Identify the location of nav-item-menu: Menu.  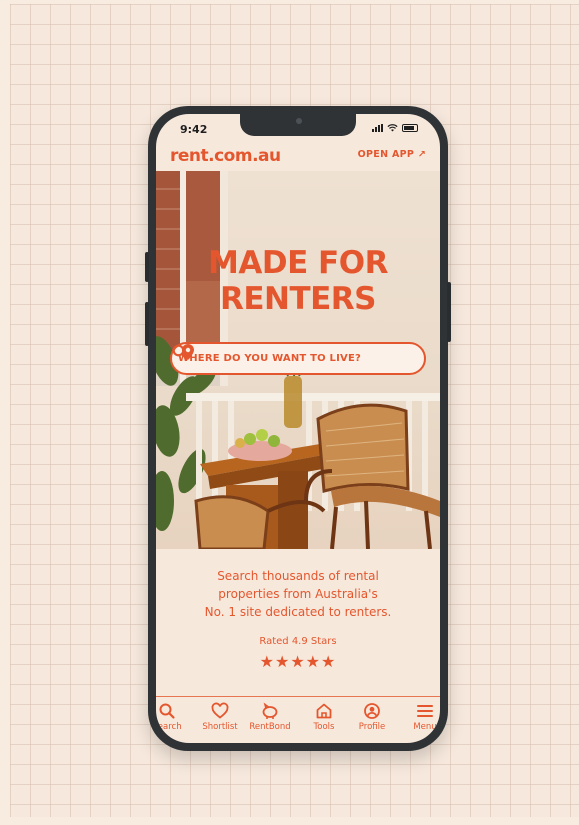
(420, 717).